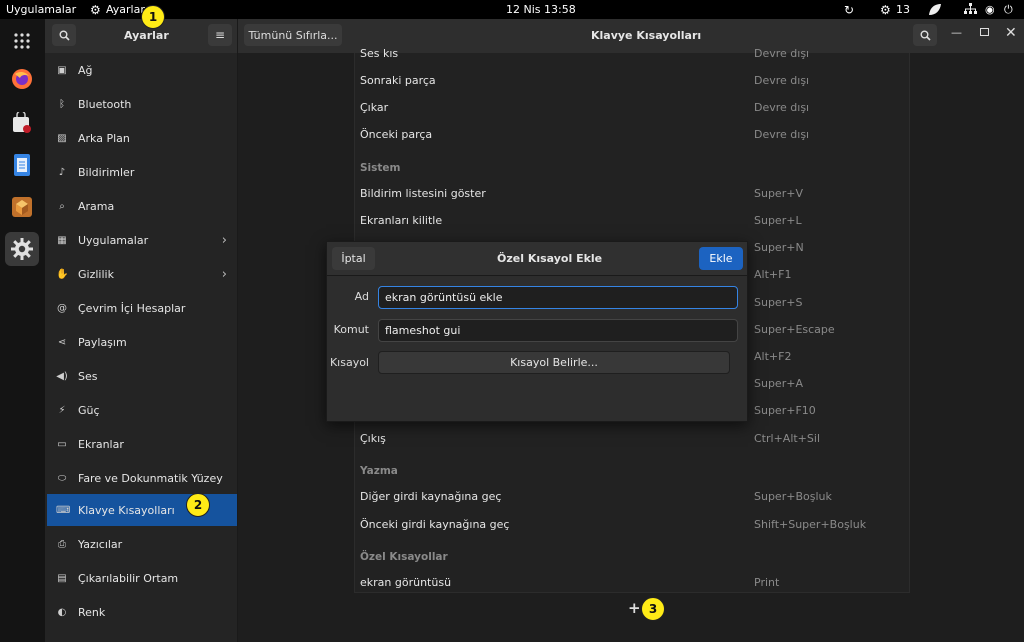 The width and height of the screenshot is (1024, 642). What do you see at coordinates (353, 258) in the screenshot?
I see `cancel-button: İptal` at bounding box center [353, 258].